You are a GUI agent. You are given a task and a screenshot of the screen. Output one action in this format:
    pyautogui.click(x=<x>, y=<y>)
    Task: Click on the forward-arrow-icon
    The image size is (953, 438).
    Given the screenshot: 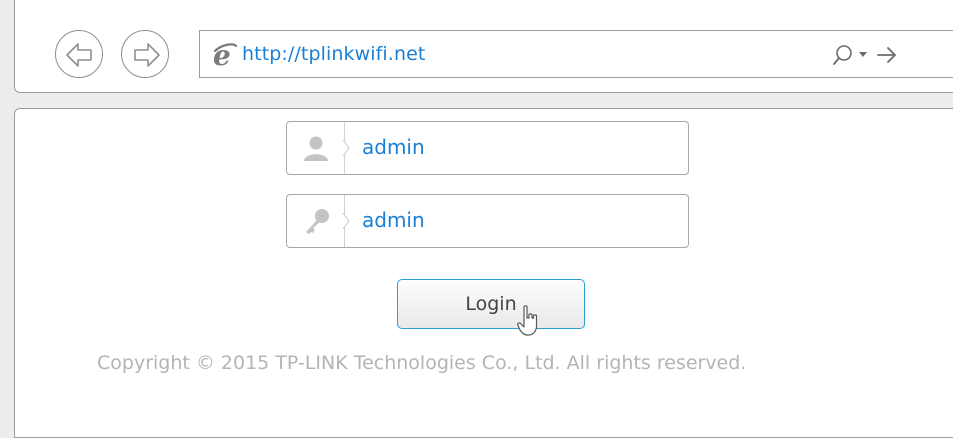 What is the action you would take?
    pyautogui.click(x=147, y=55)
    